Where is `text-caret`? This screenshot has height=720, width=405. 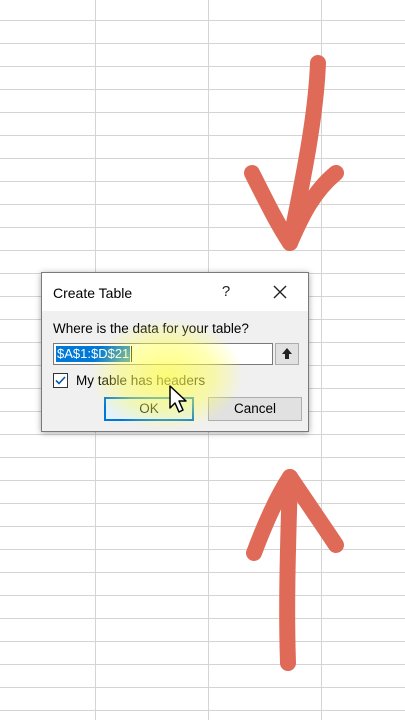 text-caret is located at coordinates (131, 354).